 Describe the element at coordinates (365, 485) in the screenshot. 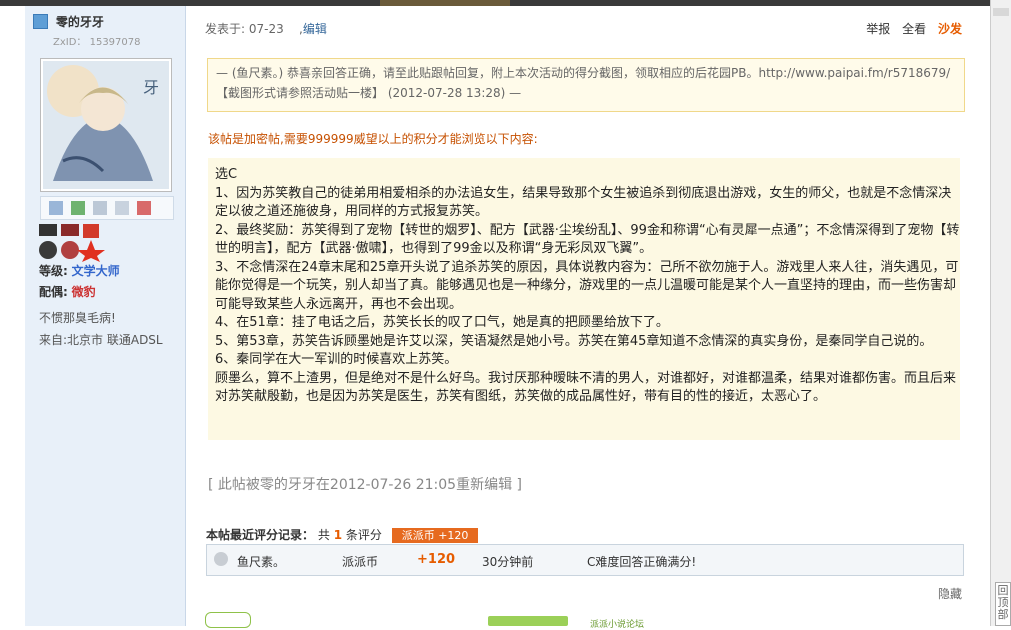

I see `edit-note: [ 此帖被零的牙牙在2012-07-26 21:05重新编辑 ]` at that location.